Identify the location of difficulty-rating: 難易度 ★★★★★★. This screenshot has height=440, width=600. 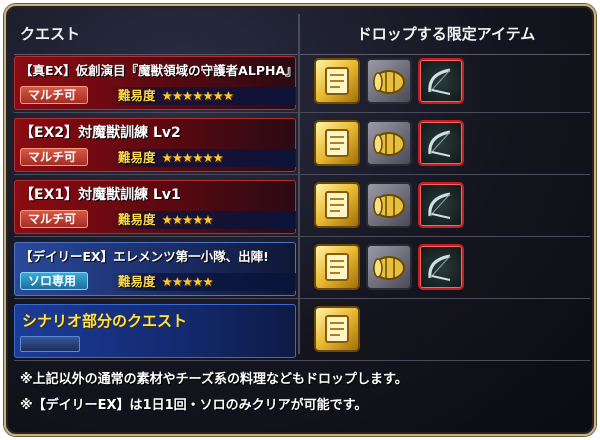
(203, 158).